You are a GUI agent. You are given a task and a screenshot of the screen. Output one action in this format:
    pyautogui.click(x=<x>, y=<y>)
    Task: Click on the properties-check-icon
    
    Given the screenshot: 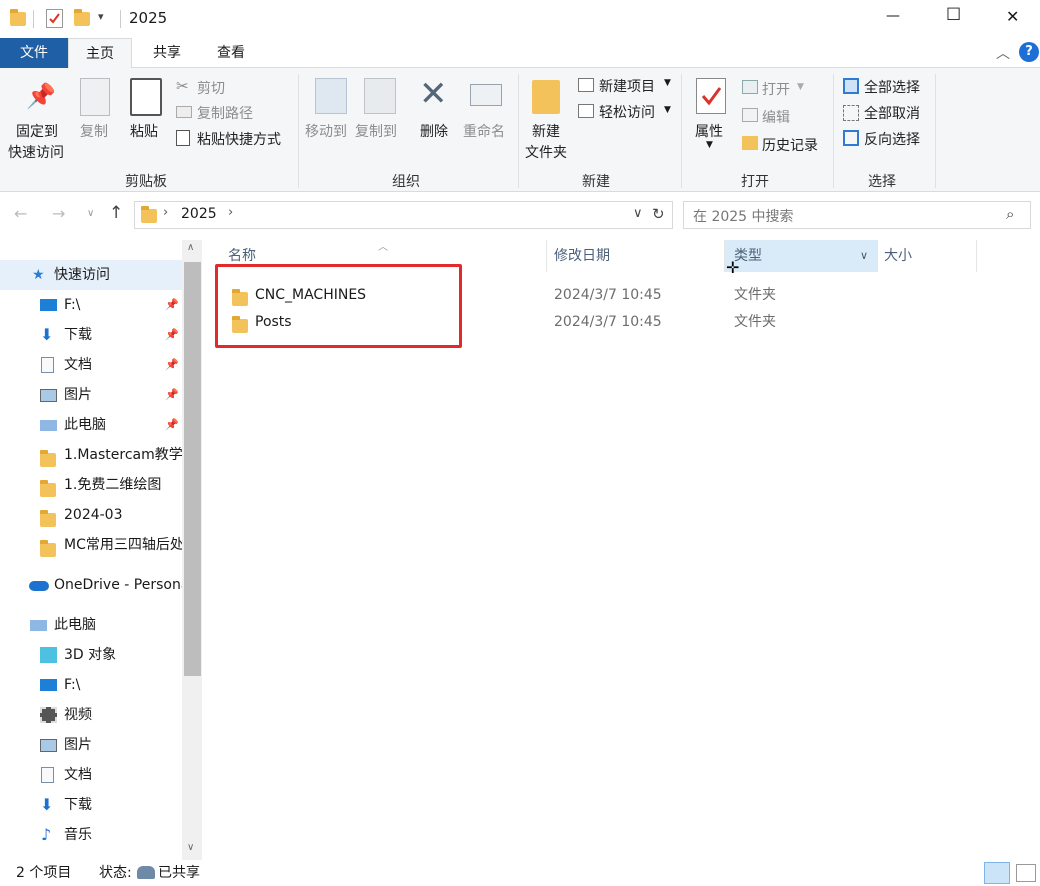 What is the action you would take?
    pyautogui.click(x=54, y=18)
    